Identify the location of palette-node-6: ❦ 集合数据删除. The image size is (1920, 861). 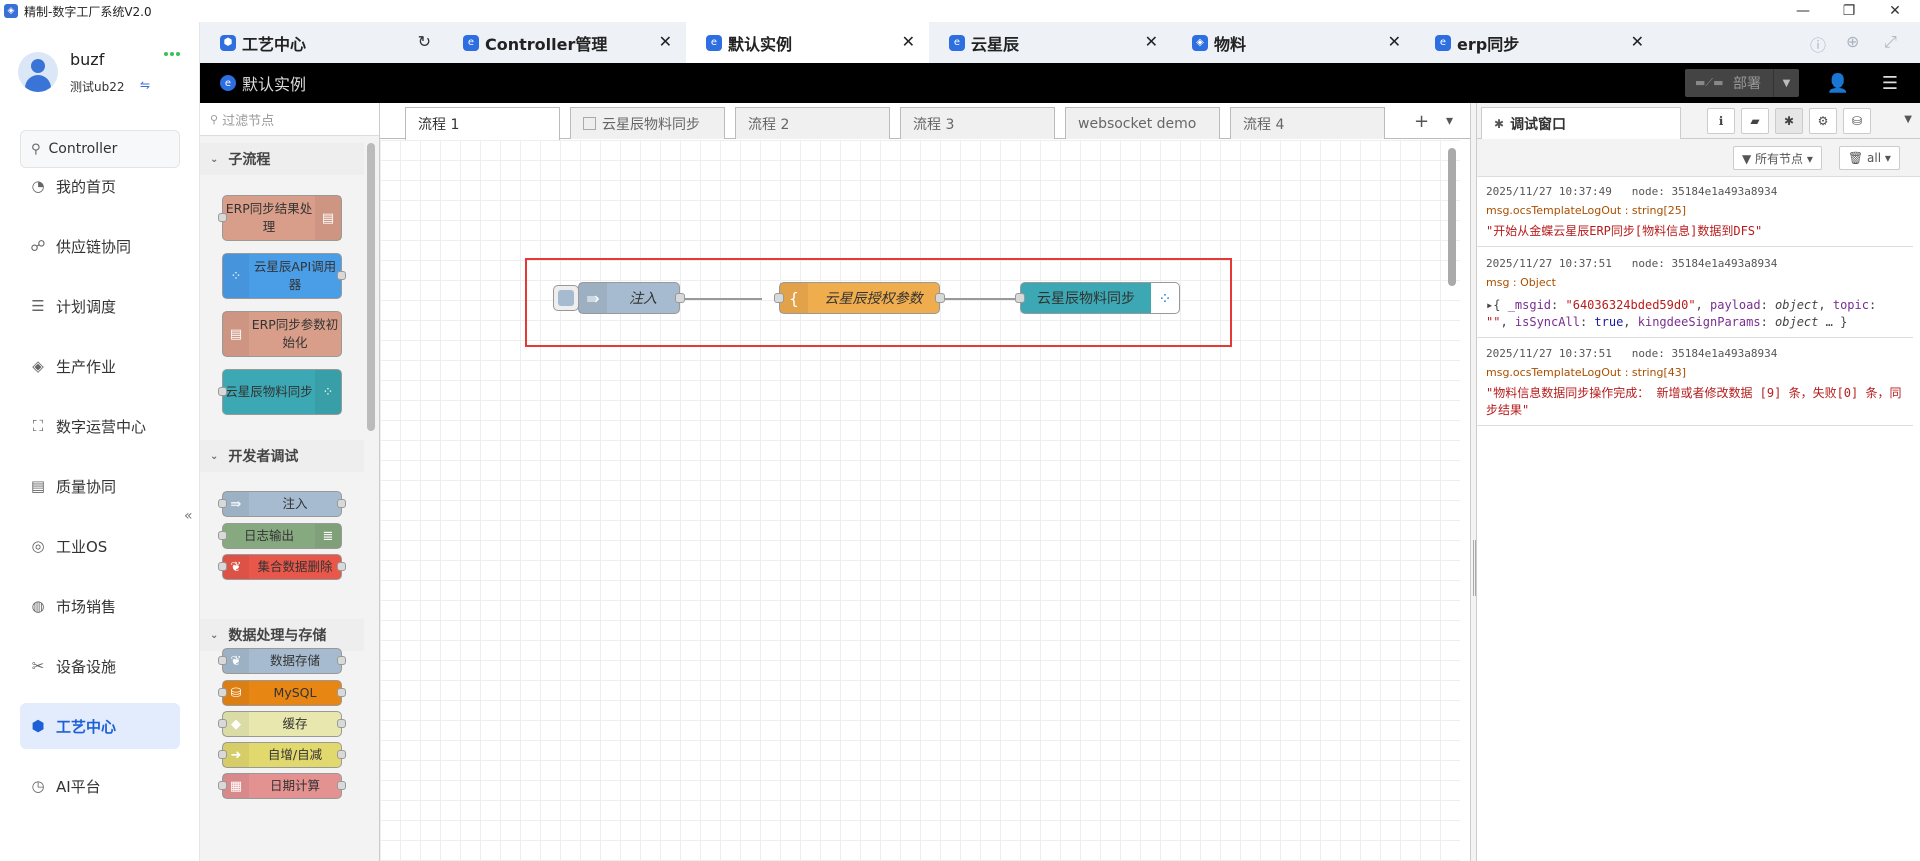
(282, 567).